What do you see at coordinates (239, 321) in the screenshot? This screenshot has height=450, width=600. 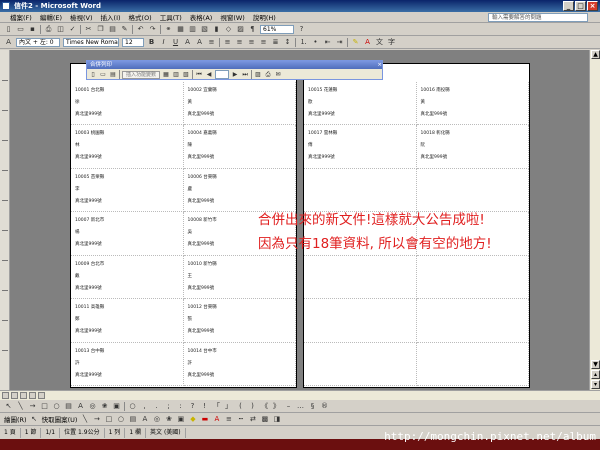 I see `mailing-label: 10012 台東縣張真北里999號` at bounding box center [239, 321].